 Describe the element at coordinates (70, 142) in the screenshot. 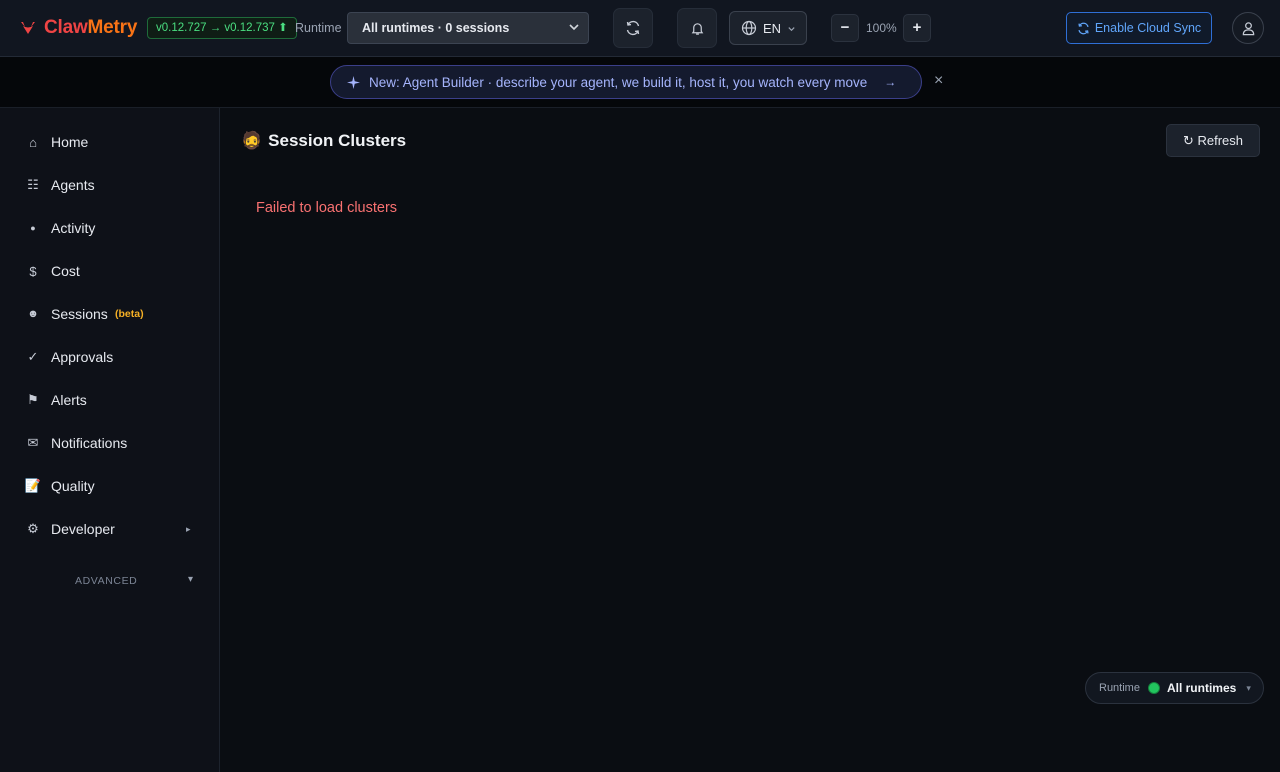

I see `sidebar-item-label: Home` at that location.